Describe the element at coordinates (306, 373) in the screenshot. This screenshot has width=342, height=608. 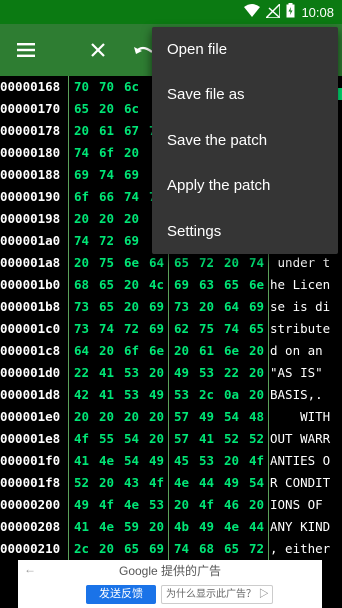
I see `hex-row-ascii: "AS IS"` at that location.